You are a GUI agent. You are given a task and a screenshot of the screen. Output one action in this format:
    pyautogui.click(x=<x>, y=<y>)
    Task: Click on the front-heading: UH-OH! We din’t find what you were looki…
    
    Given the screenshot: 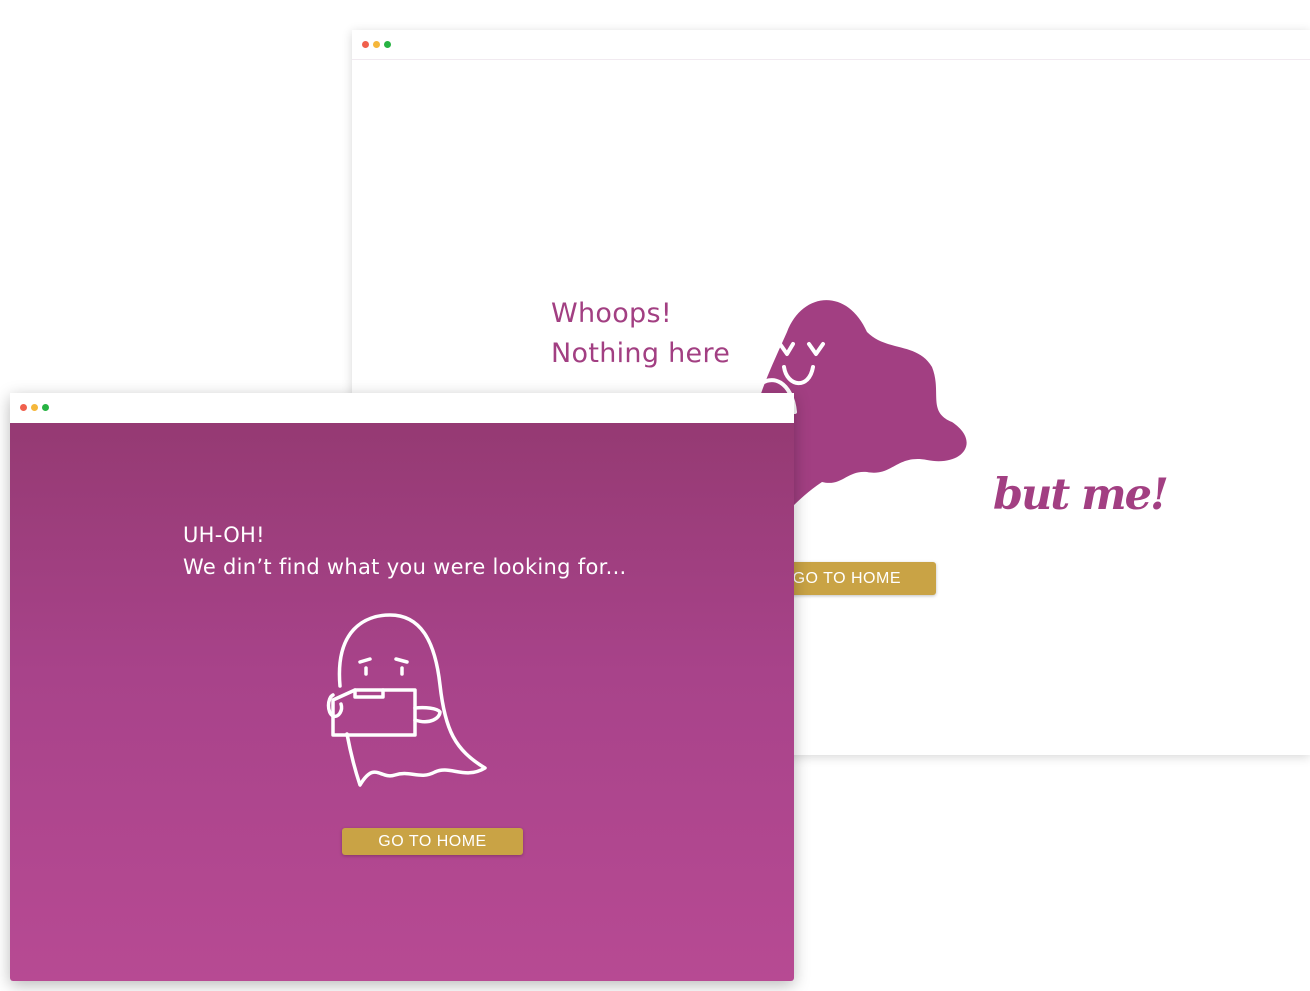 What is the action you would take?
    pyautogui.click(x=405, y=551)
    